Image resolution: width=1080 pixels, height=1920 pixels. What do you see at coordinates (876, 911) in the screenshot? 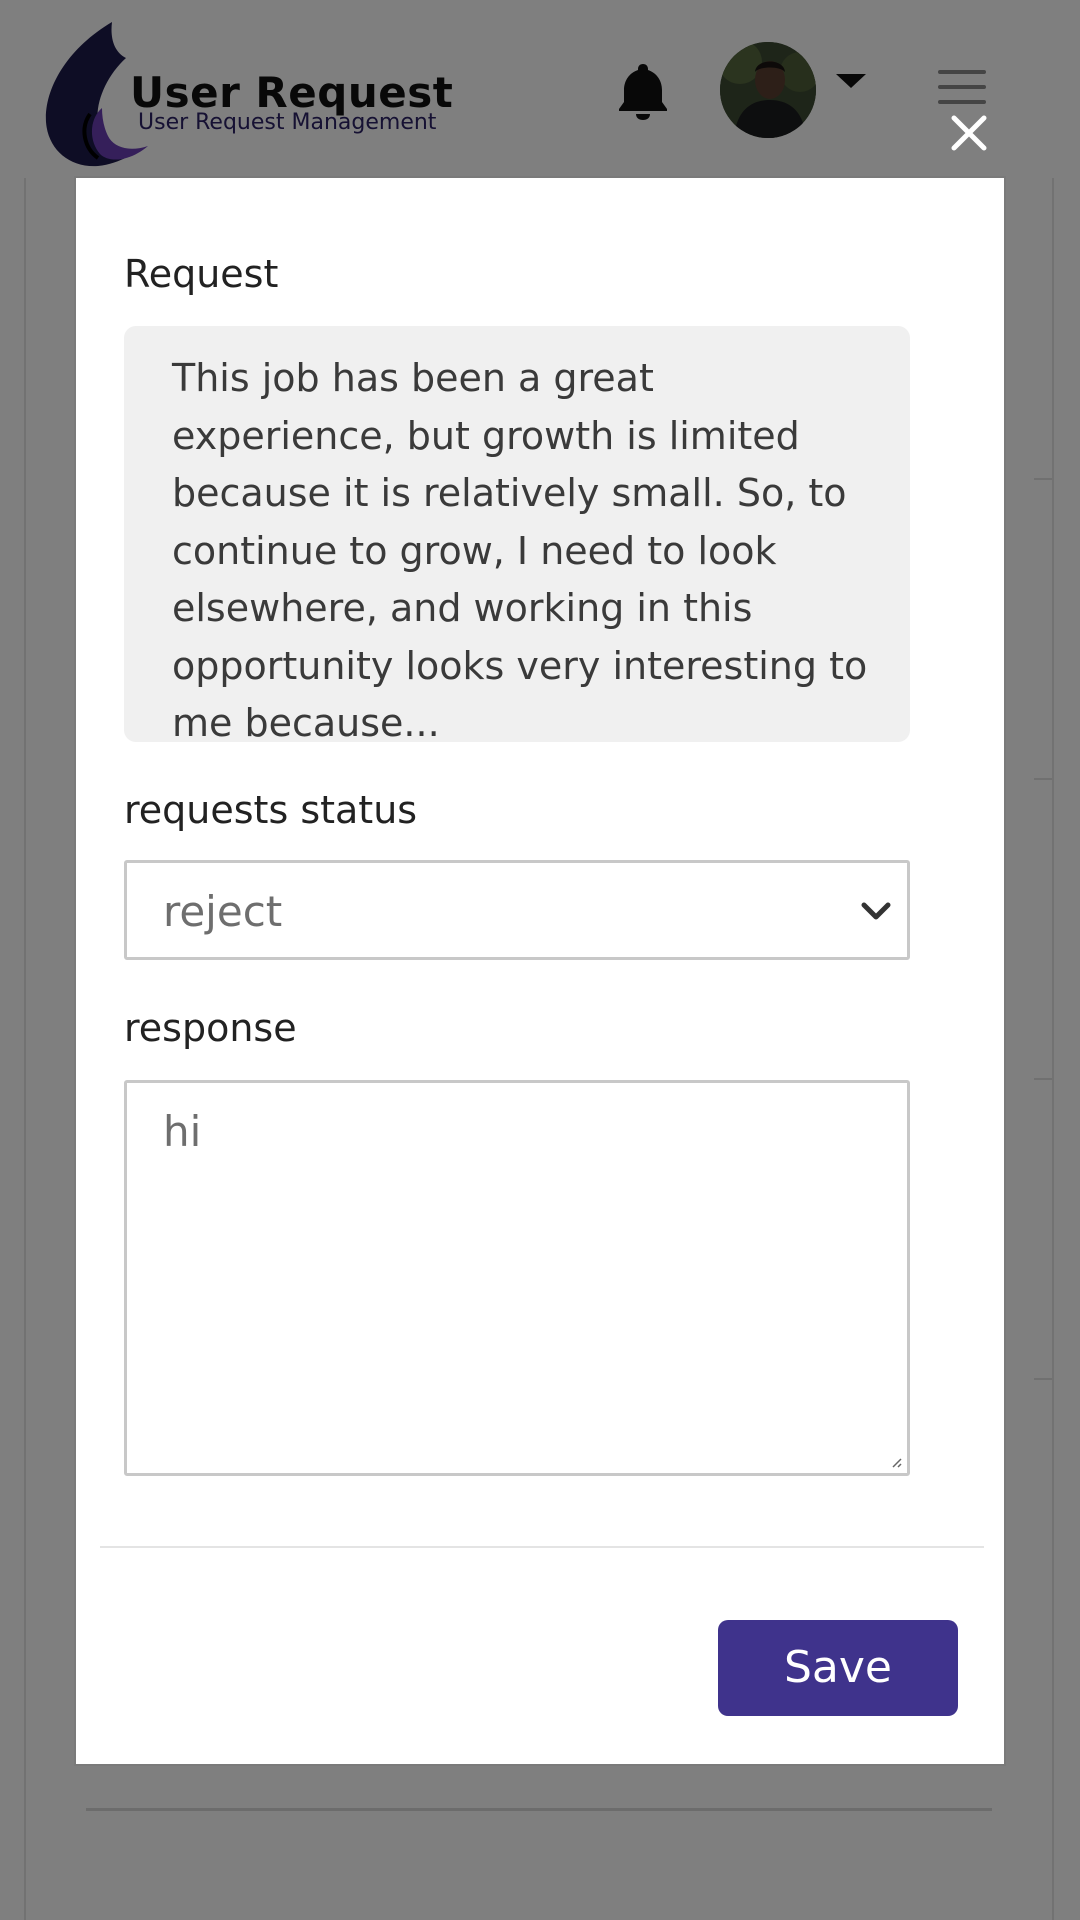
I see `chevron-down-icon` at bounding box center [876, 911].